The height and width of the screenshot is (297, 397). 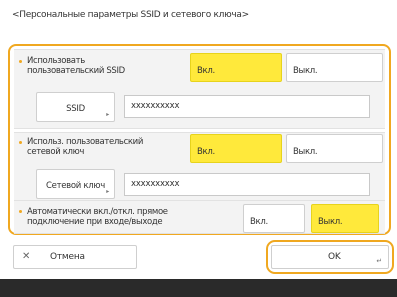 I want to click on custom-key-on-button: Вкл., so click(x=236, y=148).